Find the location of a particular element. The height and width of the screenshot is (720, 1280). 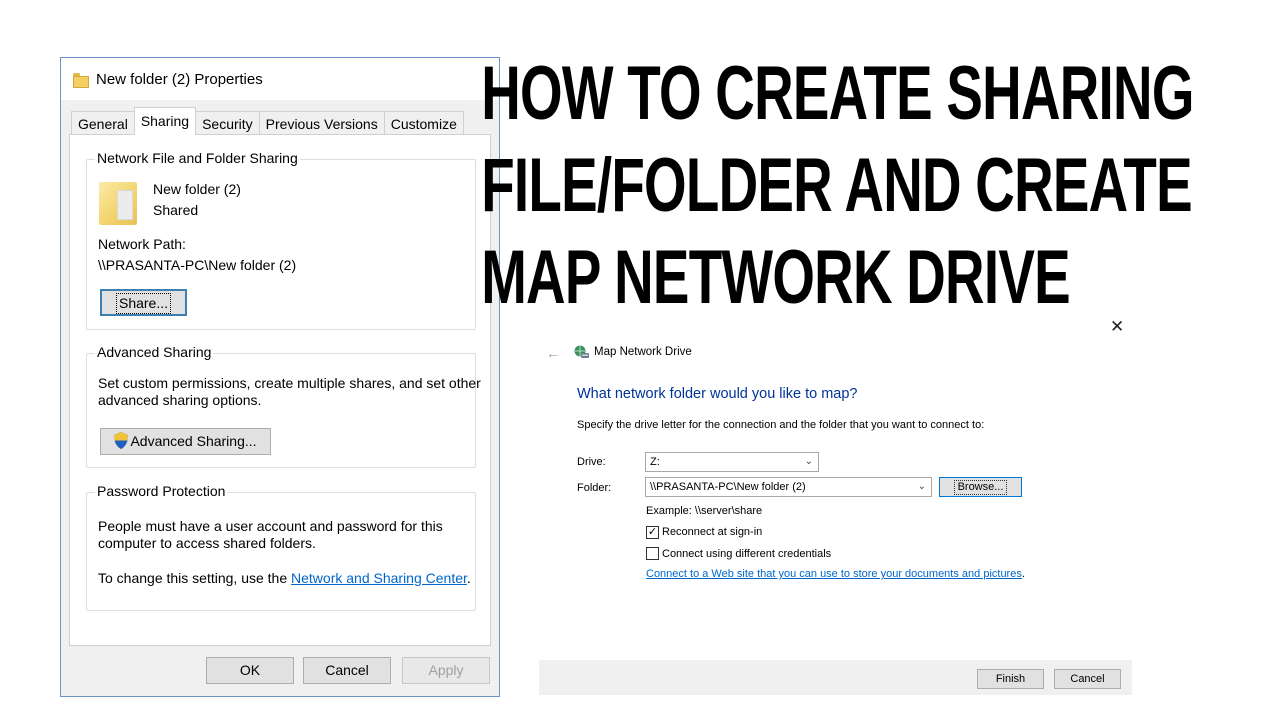

password-protection-group-label: Password Protection is located at coordinates (161, 491).